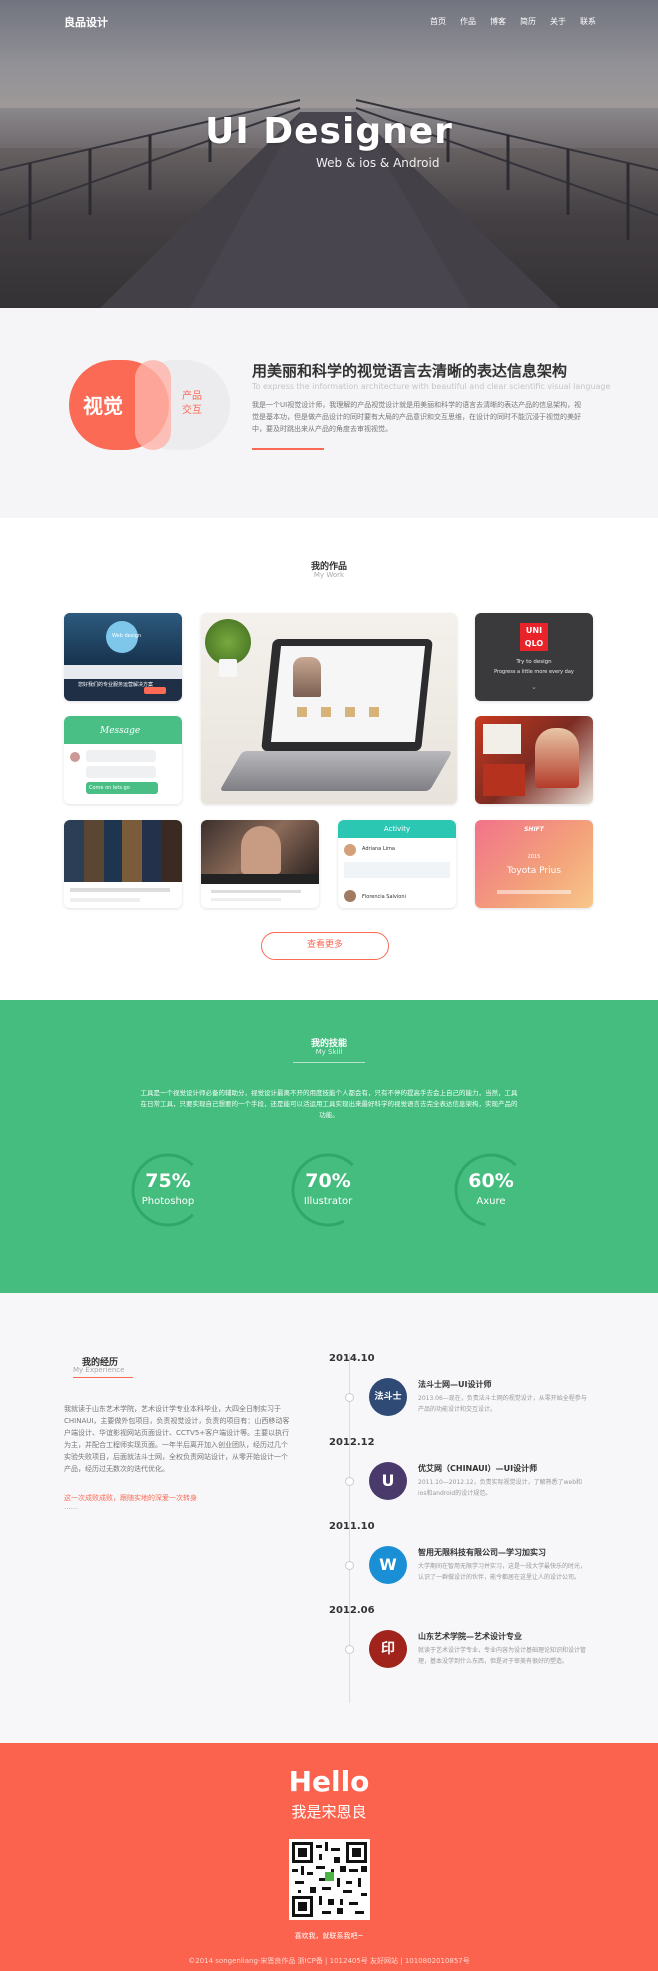 Image resolution: width=658 pixels, height=1971 pixels. What do you see at coordinates (352, 1358) in the screenshot?
I see `timeline-year: 2014.10` at bounding box center [352, 1358].